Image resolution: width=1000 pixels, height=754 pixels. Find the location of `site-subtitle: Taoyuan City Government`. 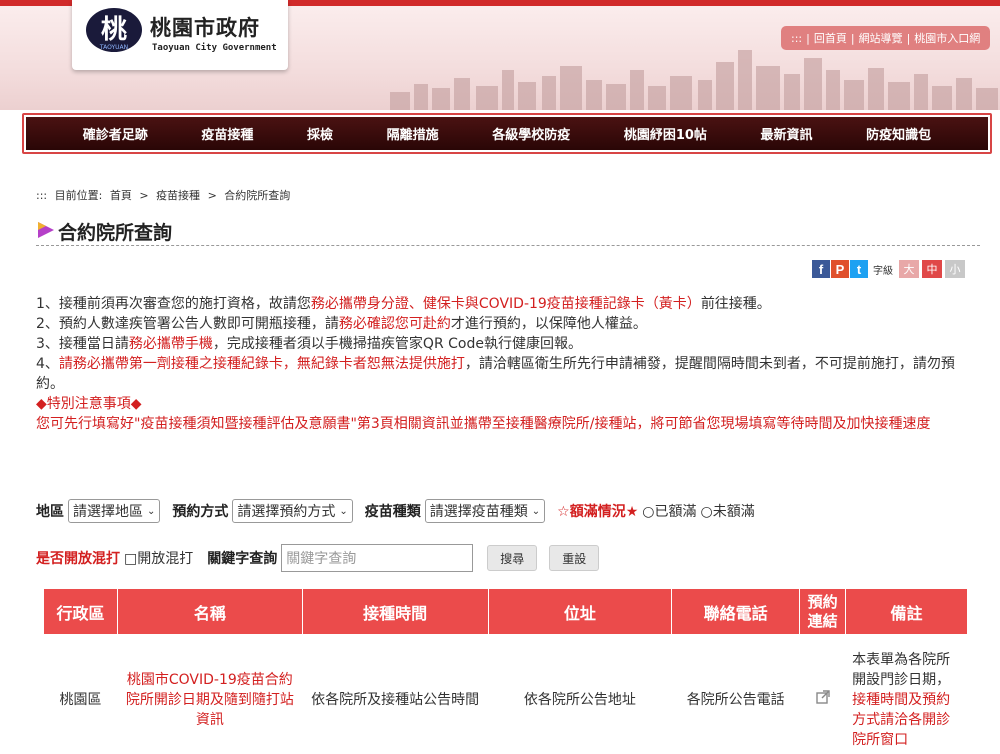

site-subtitle: Taoyuan City Government is located at coordinates (214, 48).